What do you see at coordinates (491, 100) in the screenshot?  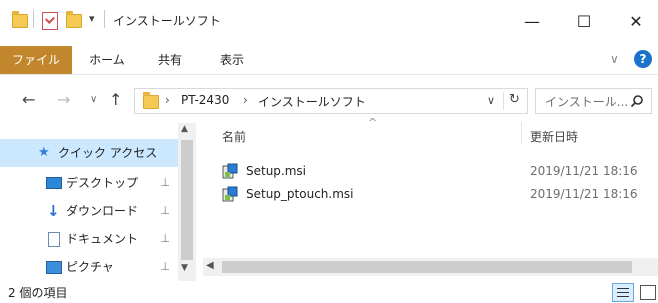 I see `address-dropdown-icon: ∨` at bounding box center [491, 100].